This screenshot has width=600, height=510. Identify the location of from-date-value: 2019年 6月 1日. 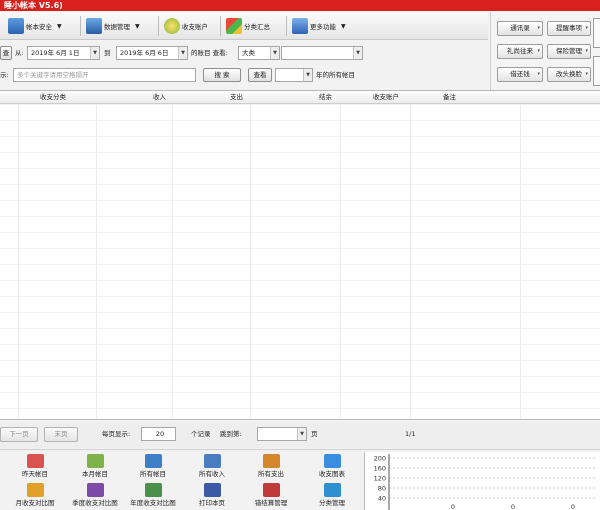
(55, 53).